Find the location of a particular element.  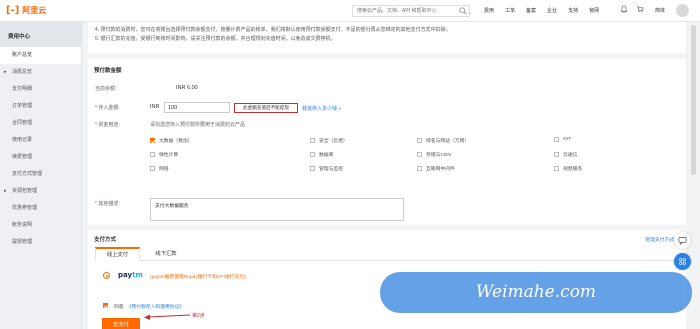

usage-label-row: * 资金用途: is located at coordinates (107, 124).